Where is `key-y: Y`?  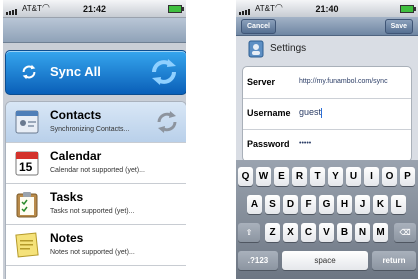
key-y: Y is located at coordinates (335, 176).